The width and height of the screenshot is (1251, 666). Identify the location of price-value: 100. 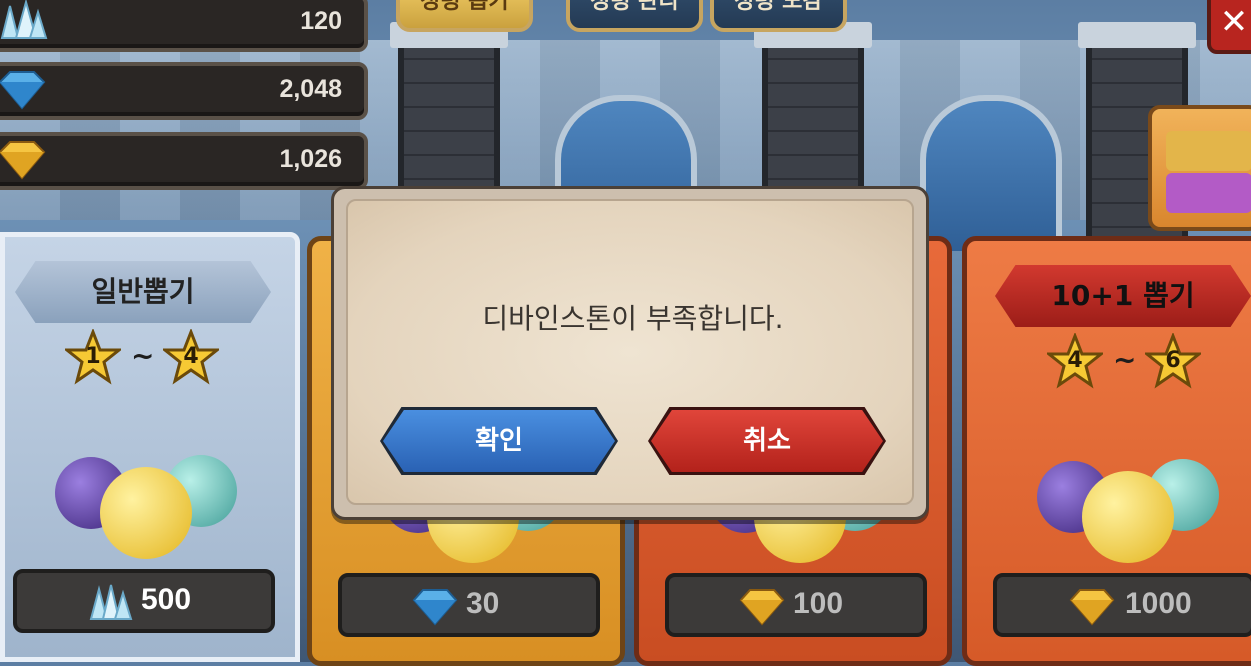
(818, 603).